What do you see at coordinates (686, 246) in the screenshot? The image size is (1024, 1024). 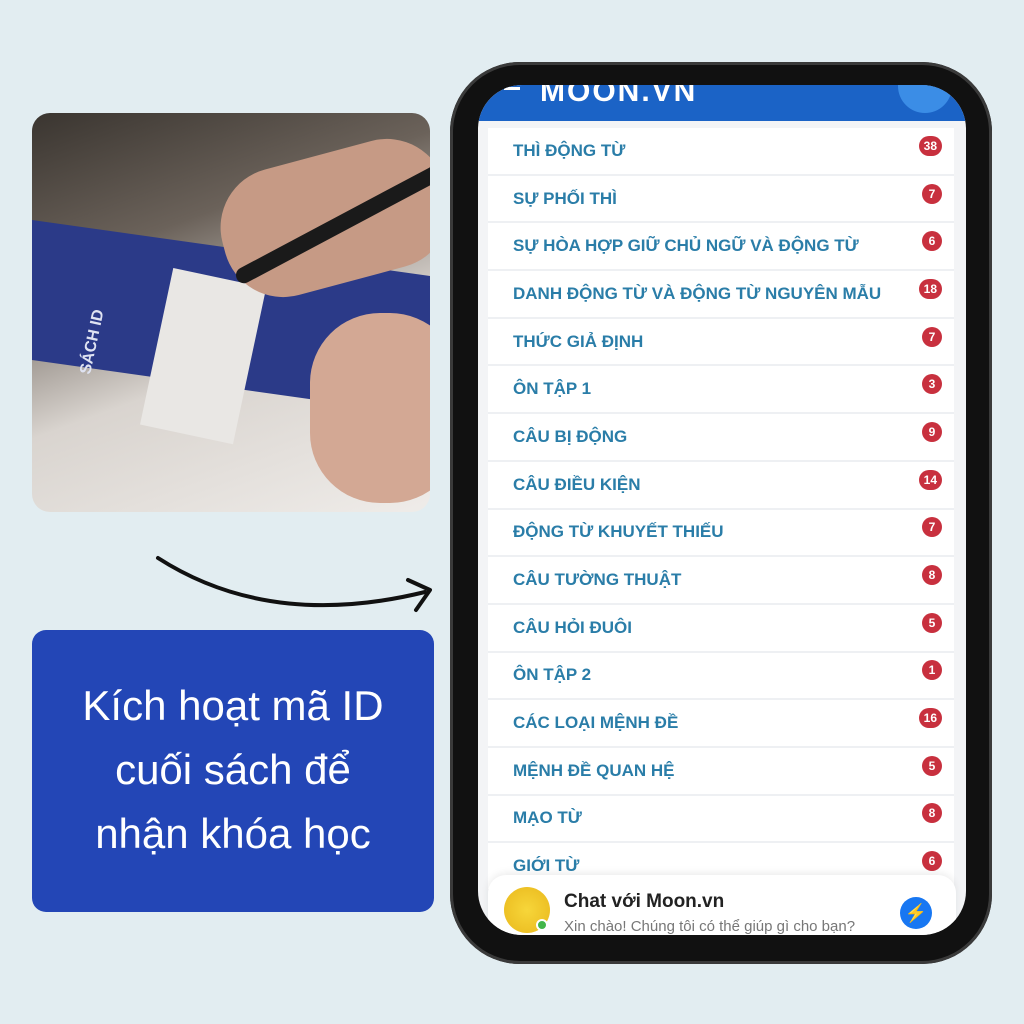 I see `topic-label: SỰ HÒA HỢP GIỮ CHỦ NGỮ VÀ ĐỘNG TỪ` at bounding box center [686, 246].